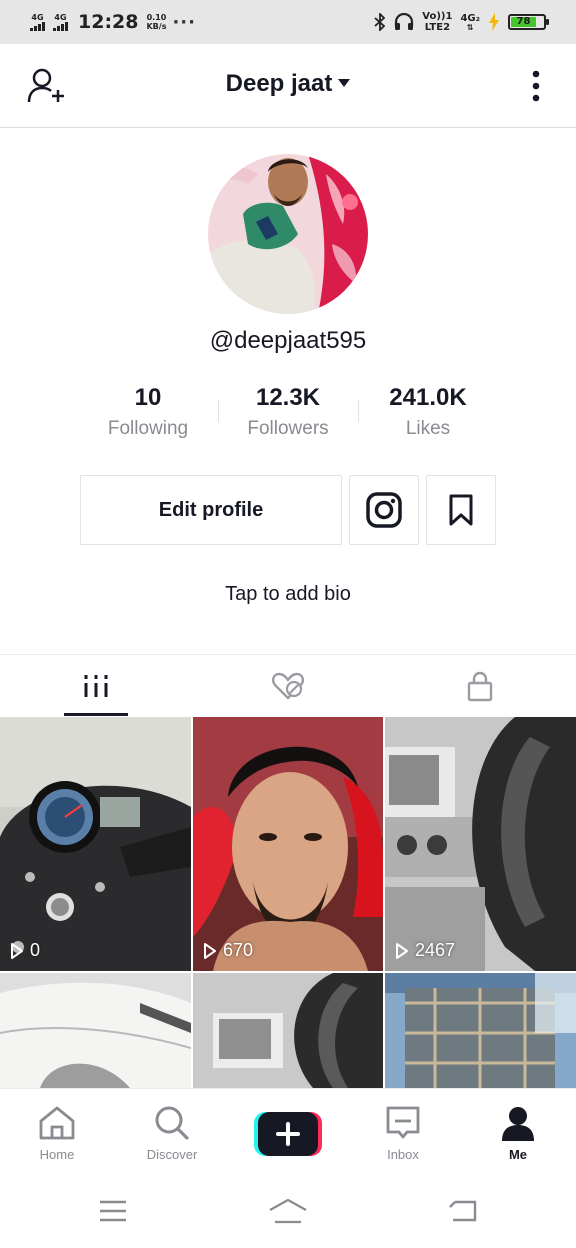  What do you see at coordinates (96, 714) in the screenshot?
I see `active-tab-indicator` at bounding box center [96, 714].